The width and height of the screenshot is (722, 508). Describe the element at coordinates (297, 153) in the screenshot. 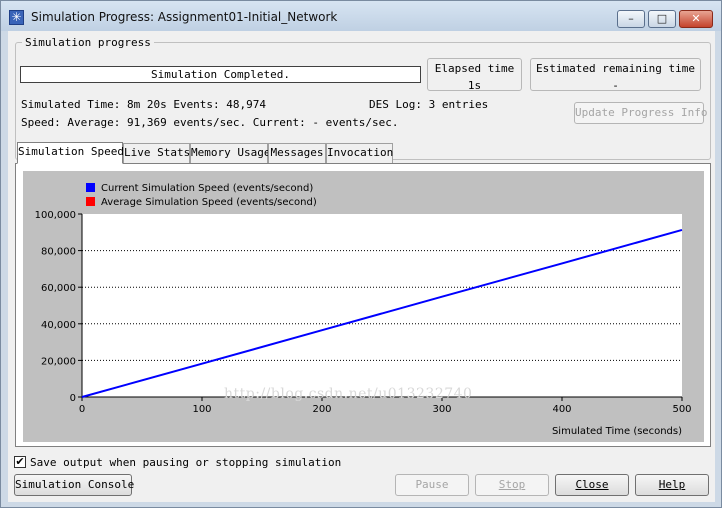

I see `tab-messages: Messages` at that location.